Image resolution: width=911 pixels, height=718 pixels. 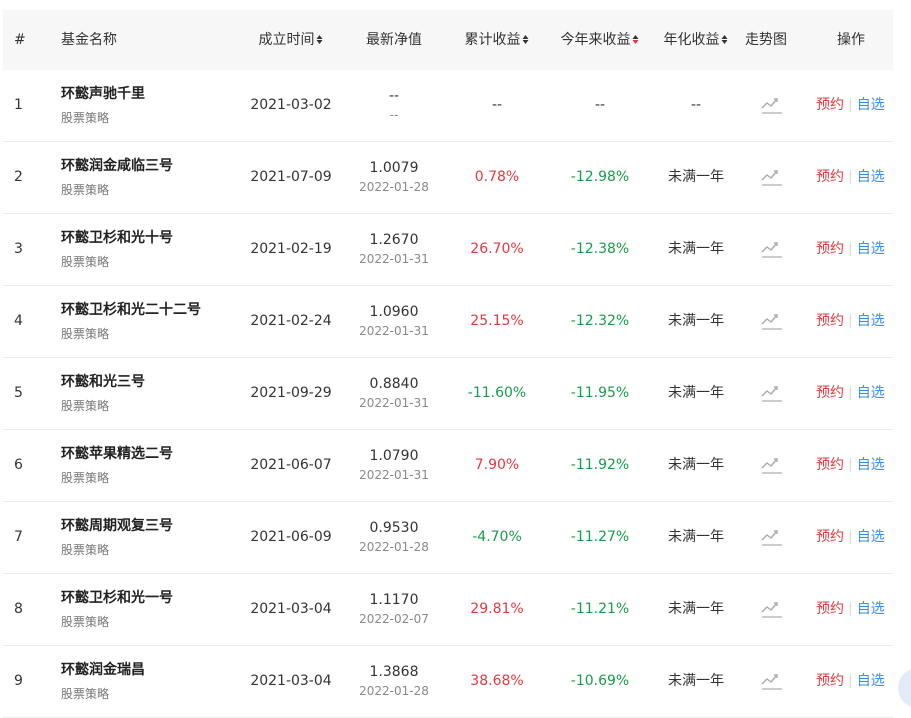 What do you see at coordinates (103, 94) in the screenshot?
I see `fund-name-link: 环懿声驰千里` at bounding box center [103, 94].